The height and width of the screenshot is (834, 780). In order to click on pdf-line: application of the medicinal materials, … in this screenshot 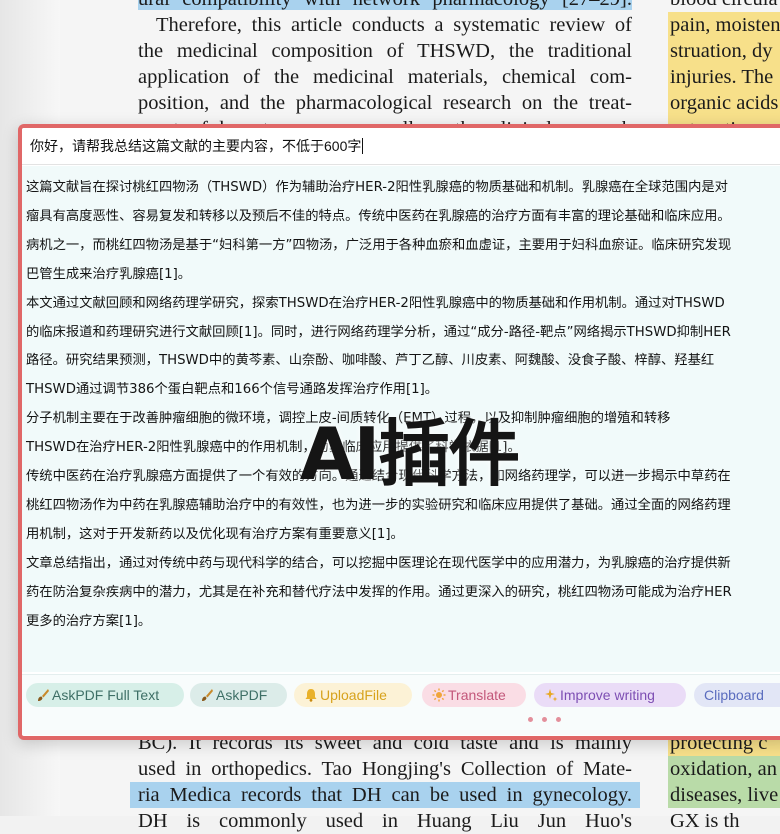, I will do `click(385, 77)`.